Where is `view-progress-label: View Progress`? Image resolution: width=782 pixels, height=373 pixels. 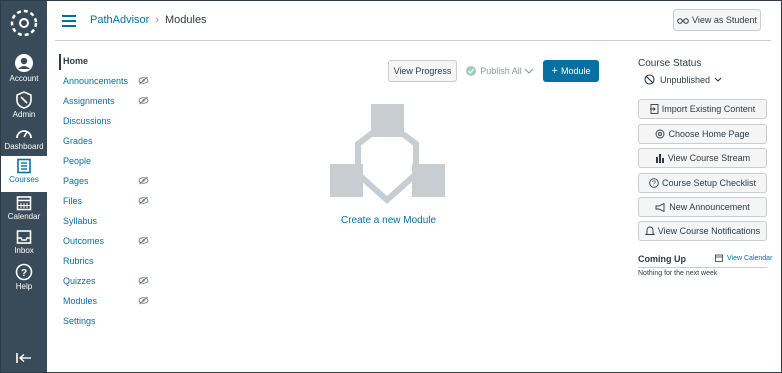
view-progress-label: View Progress is located at coordinates (422, 71).